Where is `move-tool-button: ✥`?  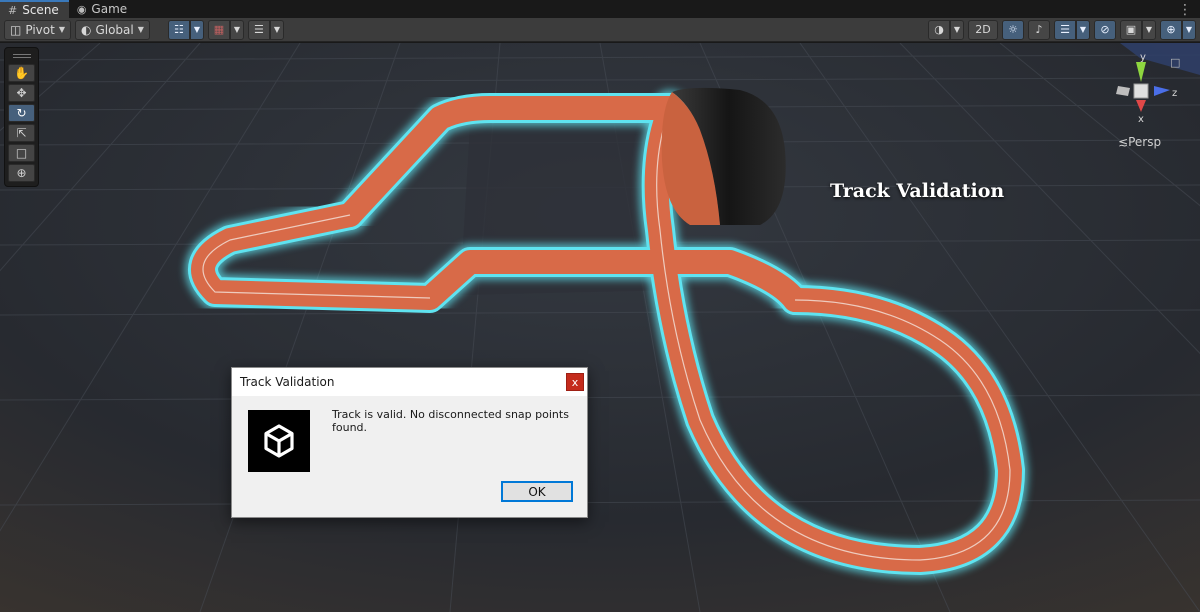 move-tool-button: ✥ is located at coordinates (21, 93).